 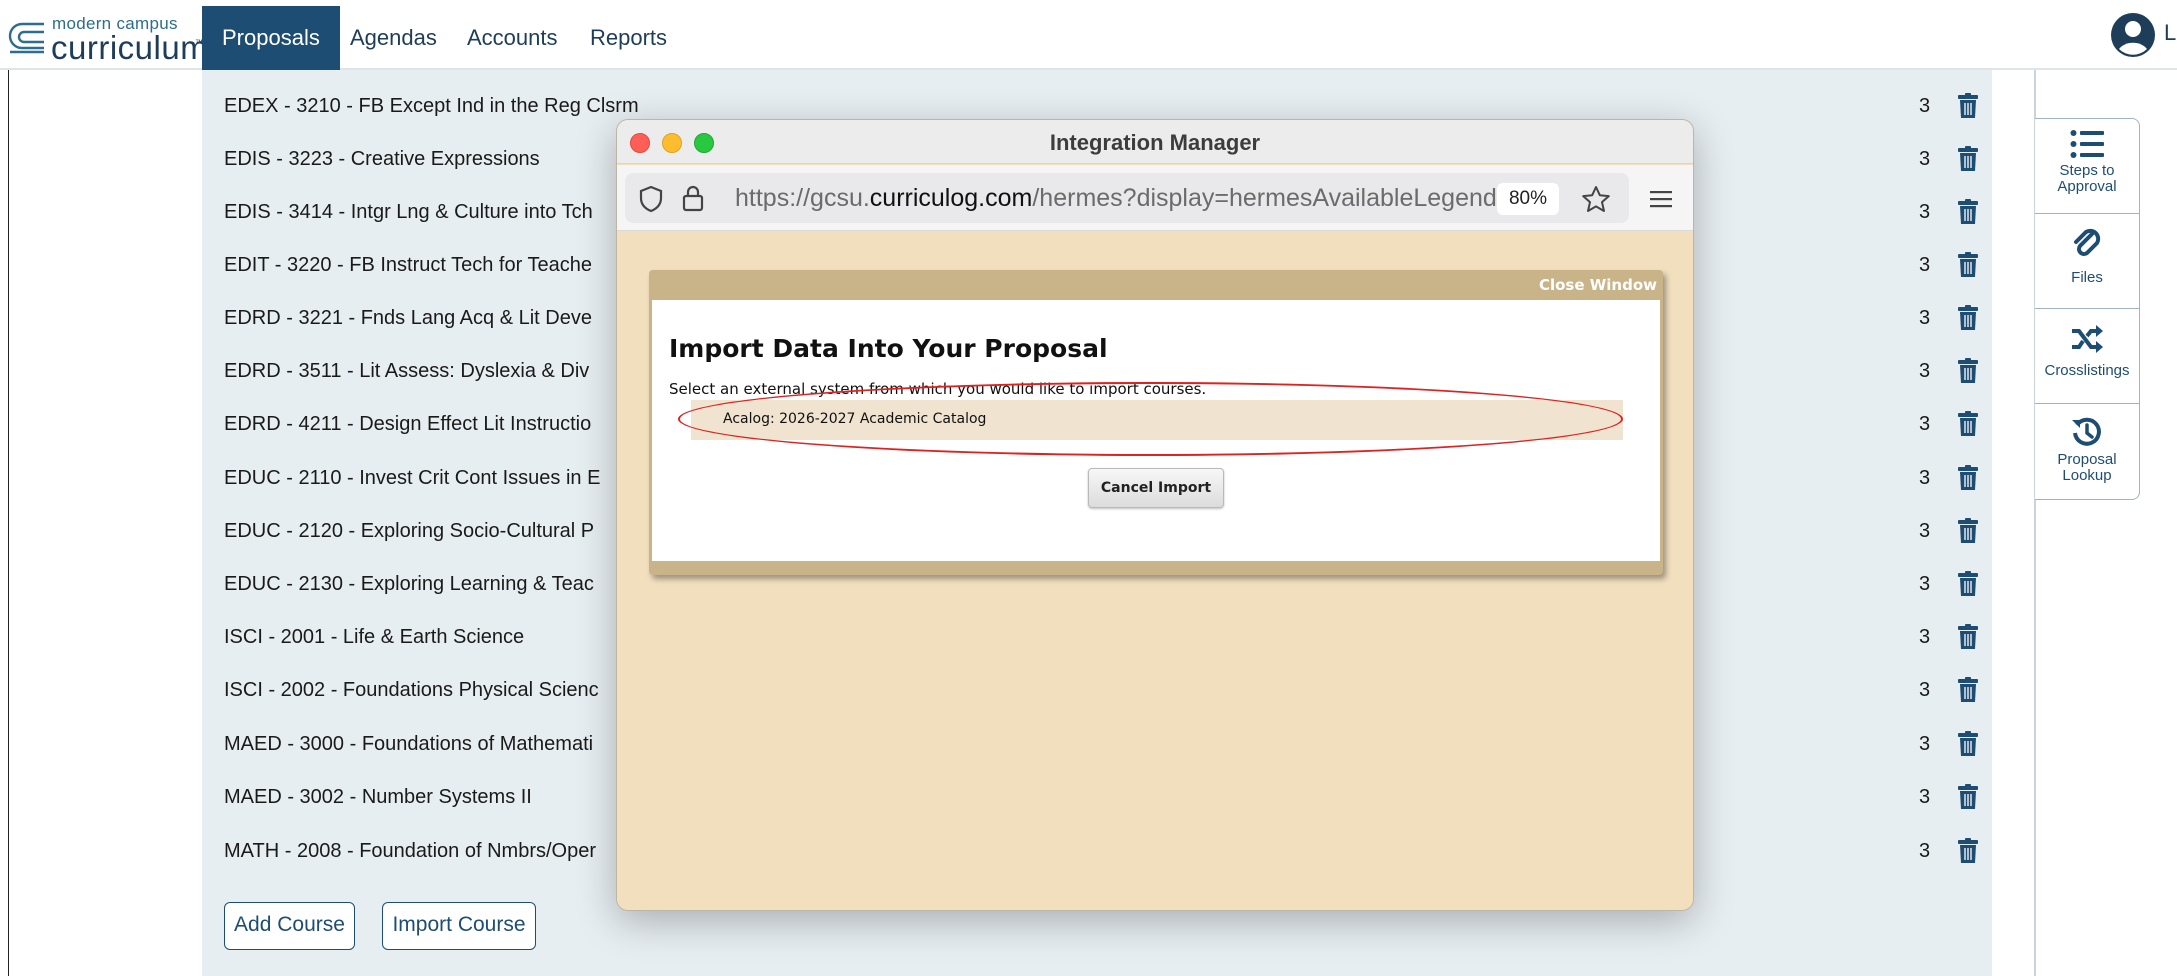 I want to click on tab-reports: Reports, so click(x=628, y=38).